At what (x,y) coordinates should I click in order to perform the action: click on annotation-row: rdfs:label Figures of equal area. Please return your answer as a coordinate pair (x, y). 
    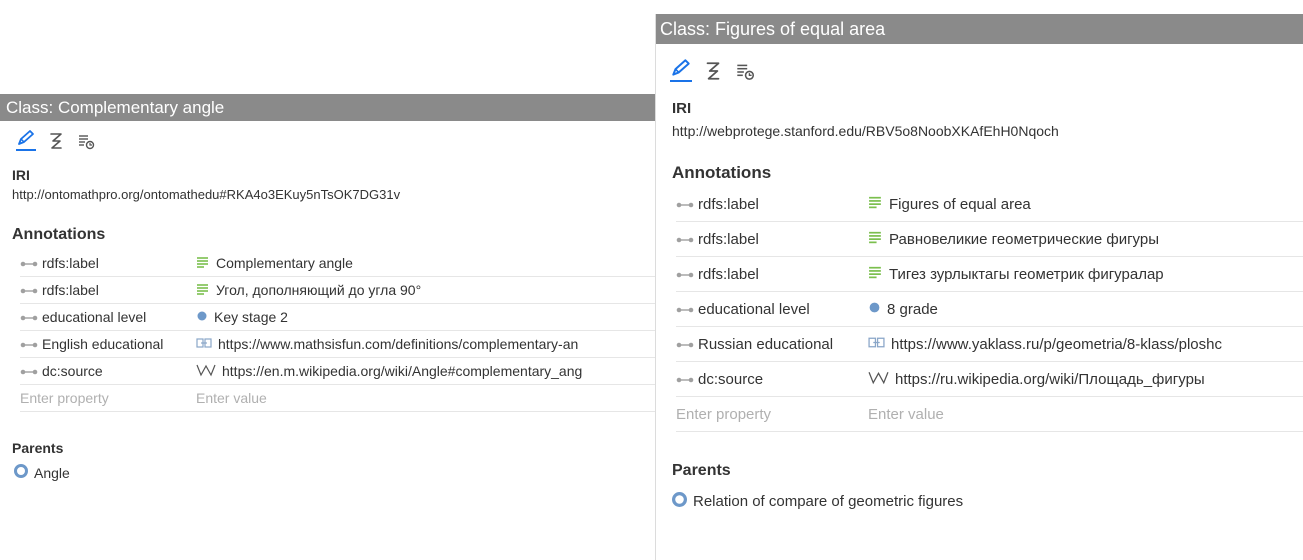
    Looking at the image, I should click on (989, 204).